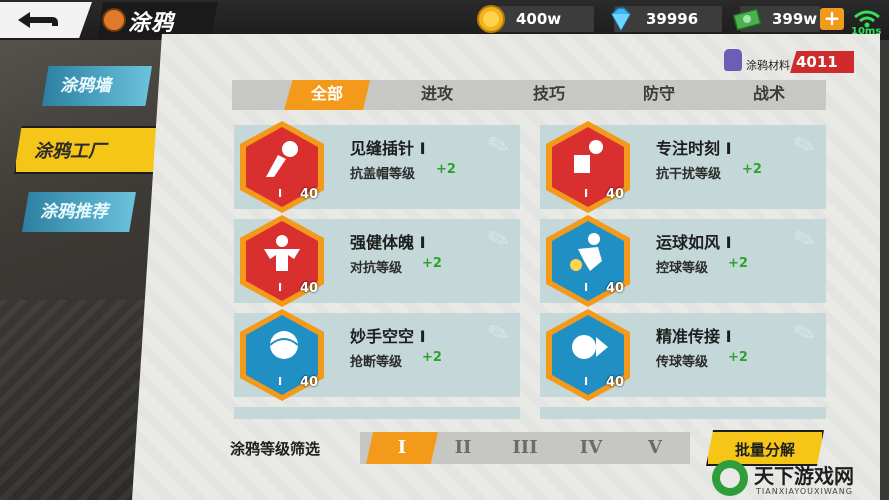 The image size is (889, 500). Describe the element at coordinates (376, 362) in the screenshot. I see `skill-stat: 抢断等级` at that location.